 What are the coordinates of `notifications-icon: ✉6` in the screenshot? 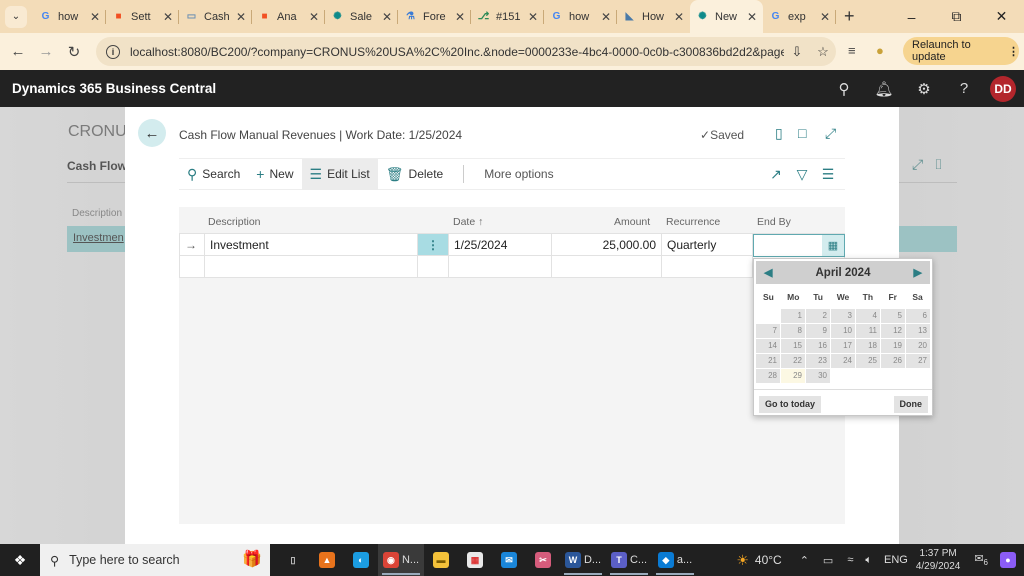 It's located at (981, 559).